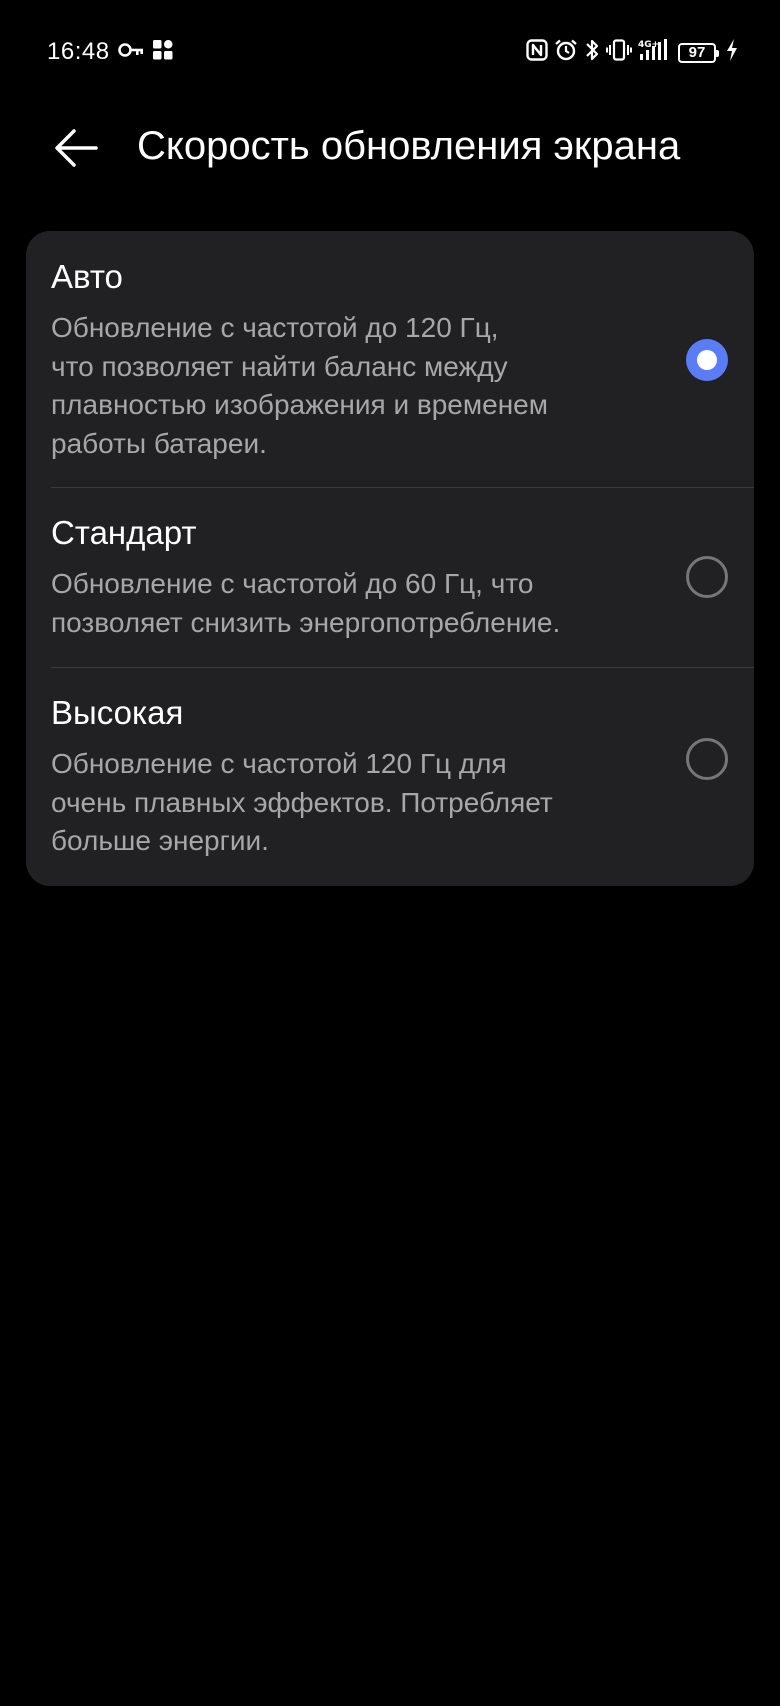 The height and width of the screenshot is (1706, 780). Describe the element at coordinates (131, 52) in the screenshot. I see `key-icon` at that location.